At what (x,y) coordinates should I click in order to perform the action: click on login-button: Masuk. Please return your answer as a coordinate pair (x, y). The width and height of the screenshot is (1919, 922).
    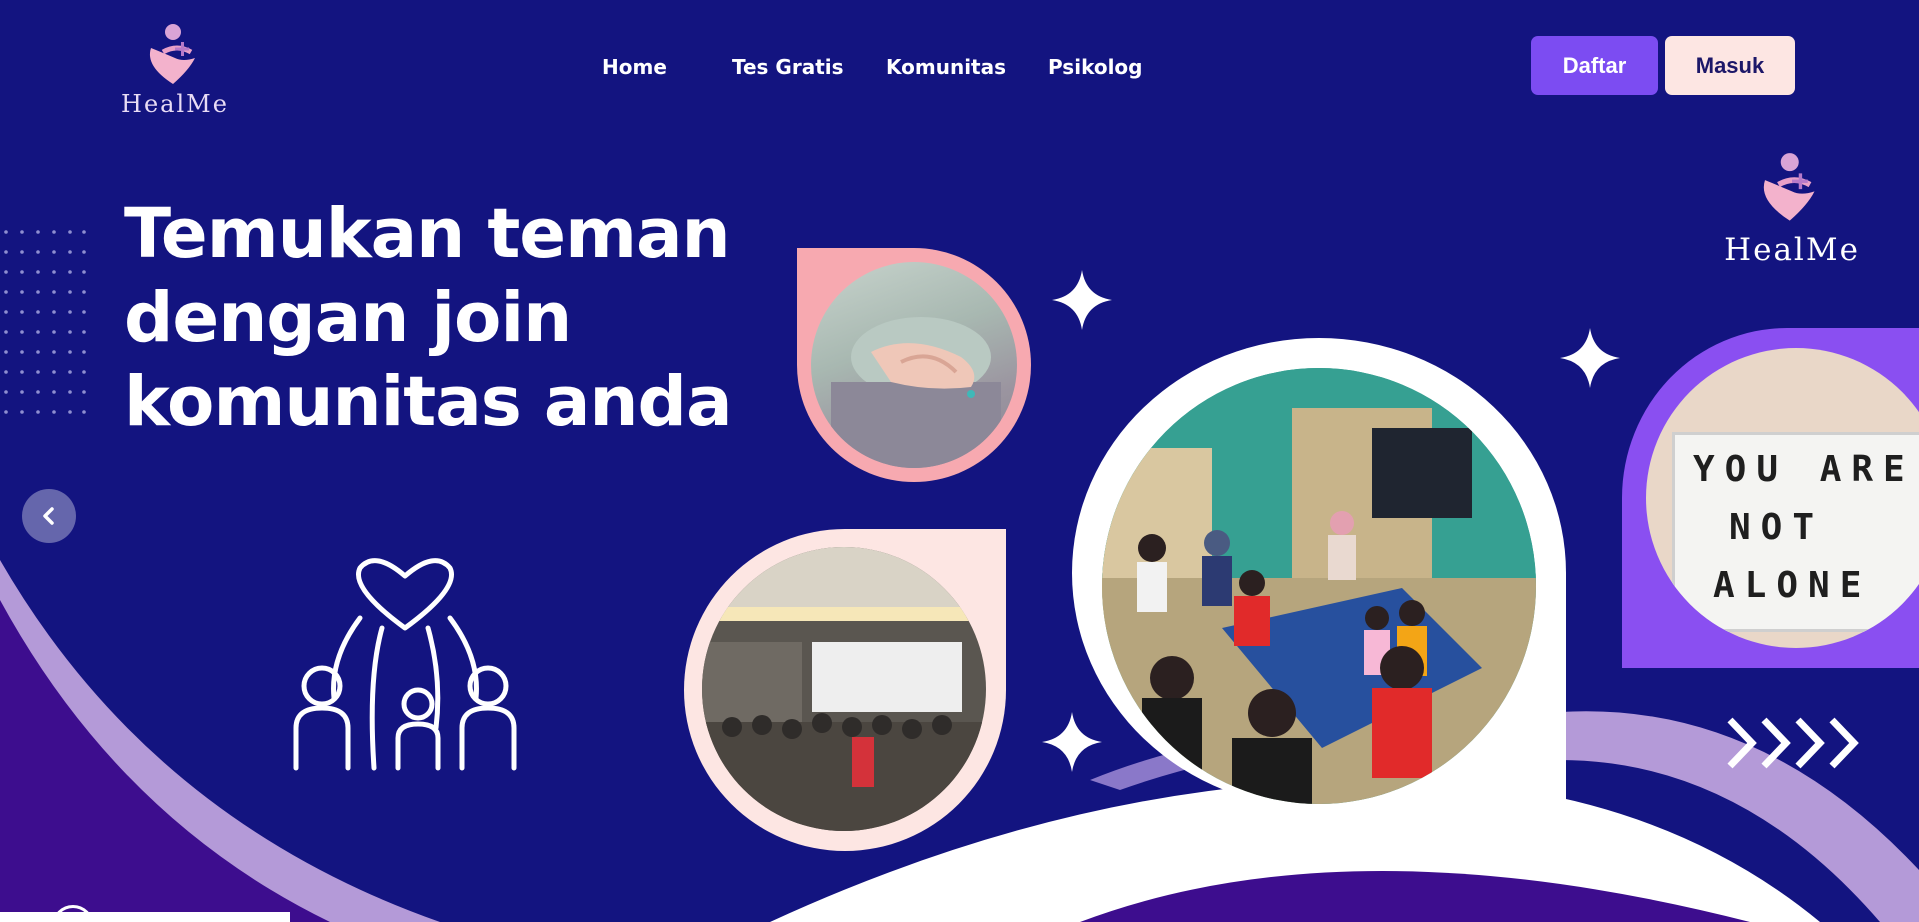
    Looking at the image, I should click on (1730, 65).